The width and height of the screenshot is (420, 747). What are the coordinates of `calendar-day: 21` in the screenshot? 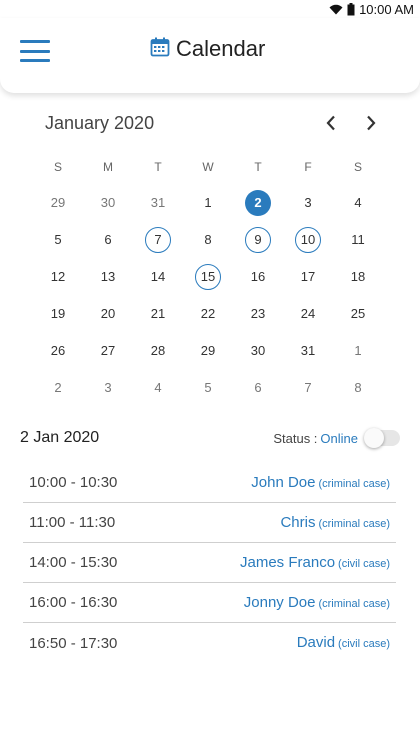 It's located at (158, 313).